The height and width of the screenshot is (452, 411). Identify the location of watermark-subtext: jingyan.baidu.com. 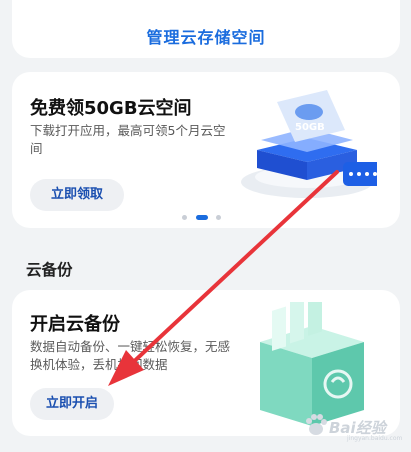
(375, 438).